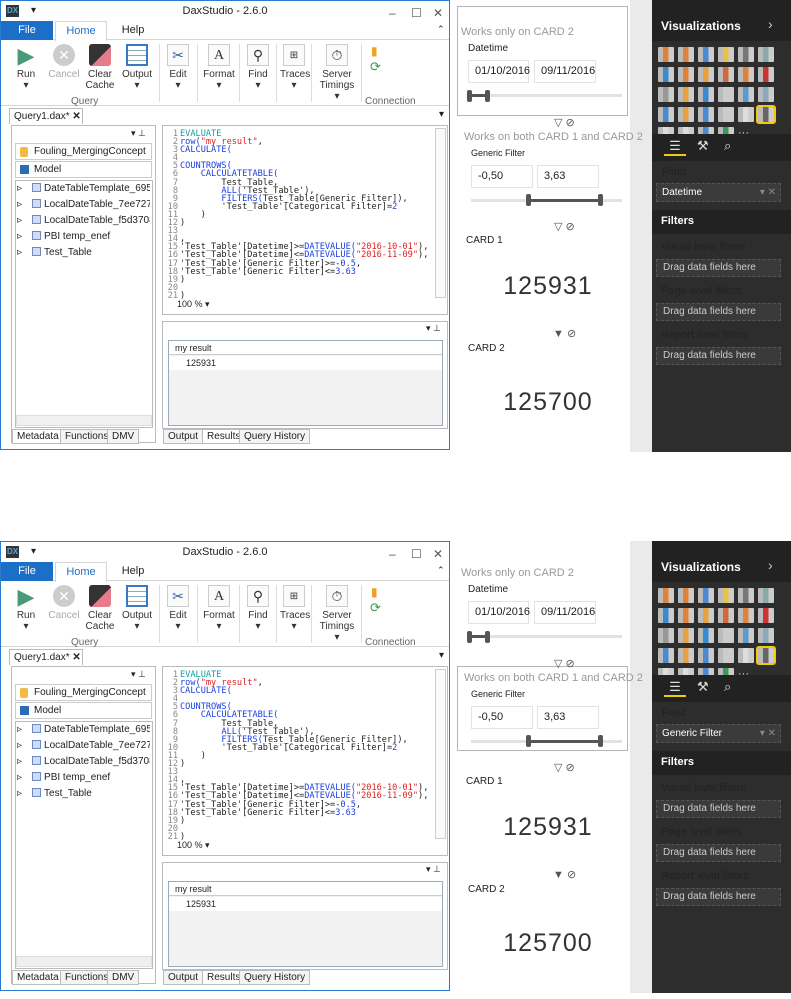 The image size is (791, 999). I want to click on report-filter-dropzone: Drag data fields here, so click(718, 897).